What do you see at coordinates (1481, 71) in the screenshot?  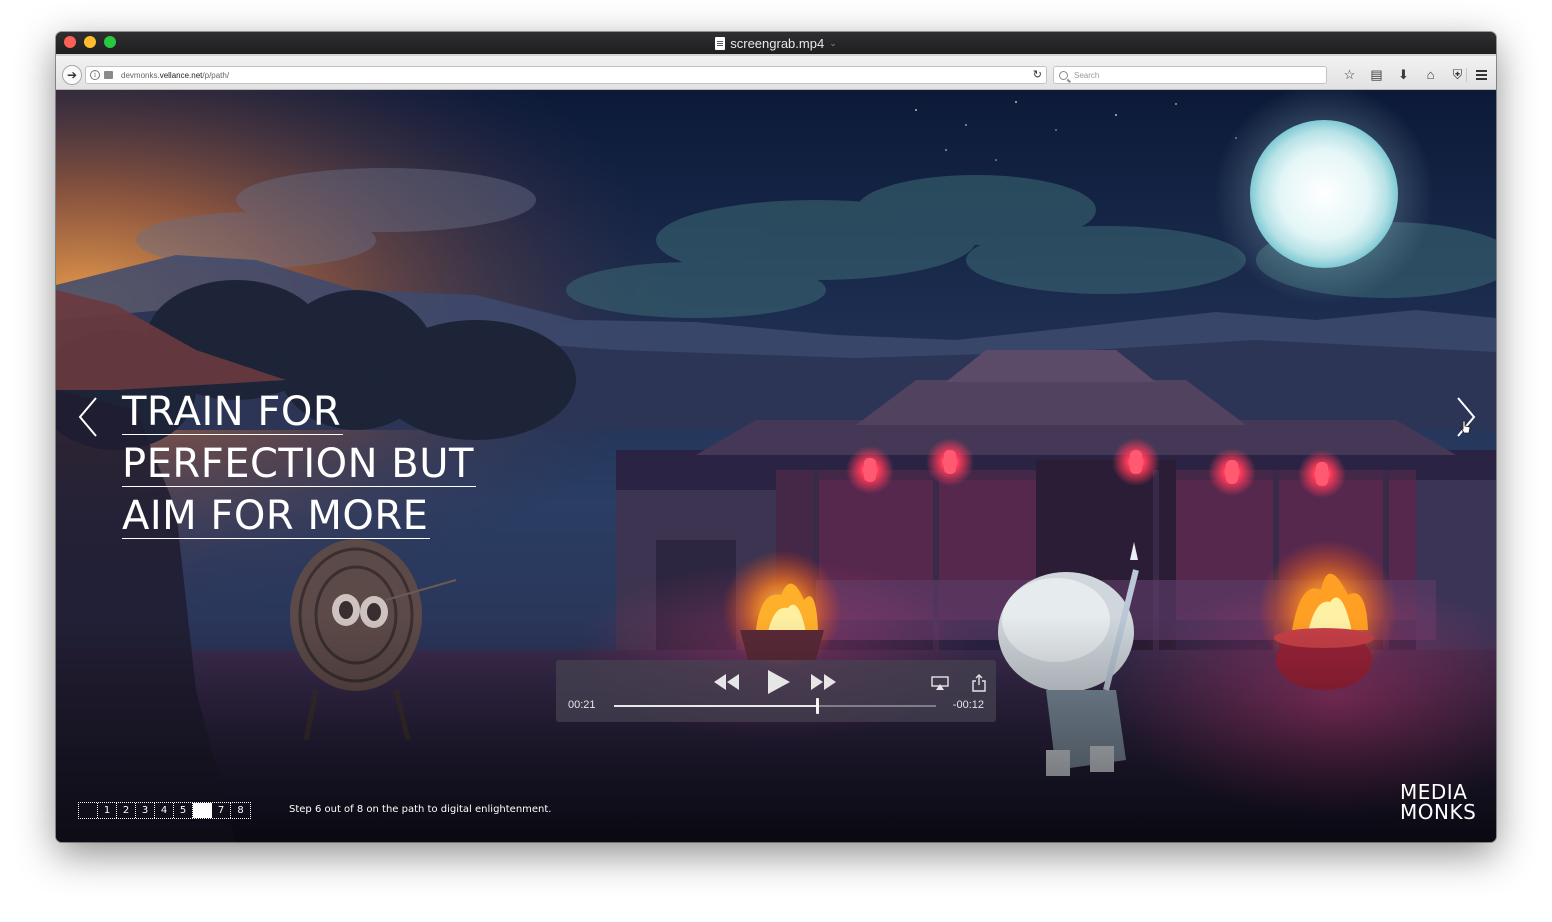 I see `hamburger-icon` at bounding box center [1481, 71].